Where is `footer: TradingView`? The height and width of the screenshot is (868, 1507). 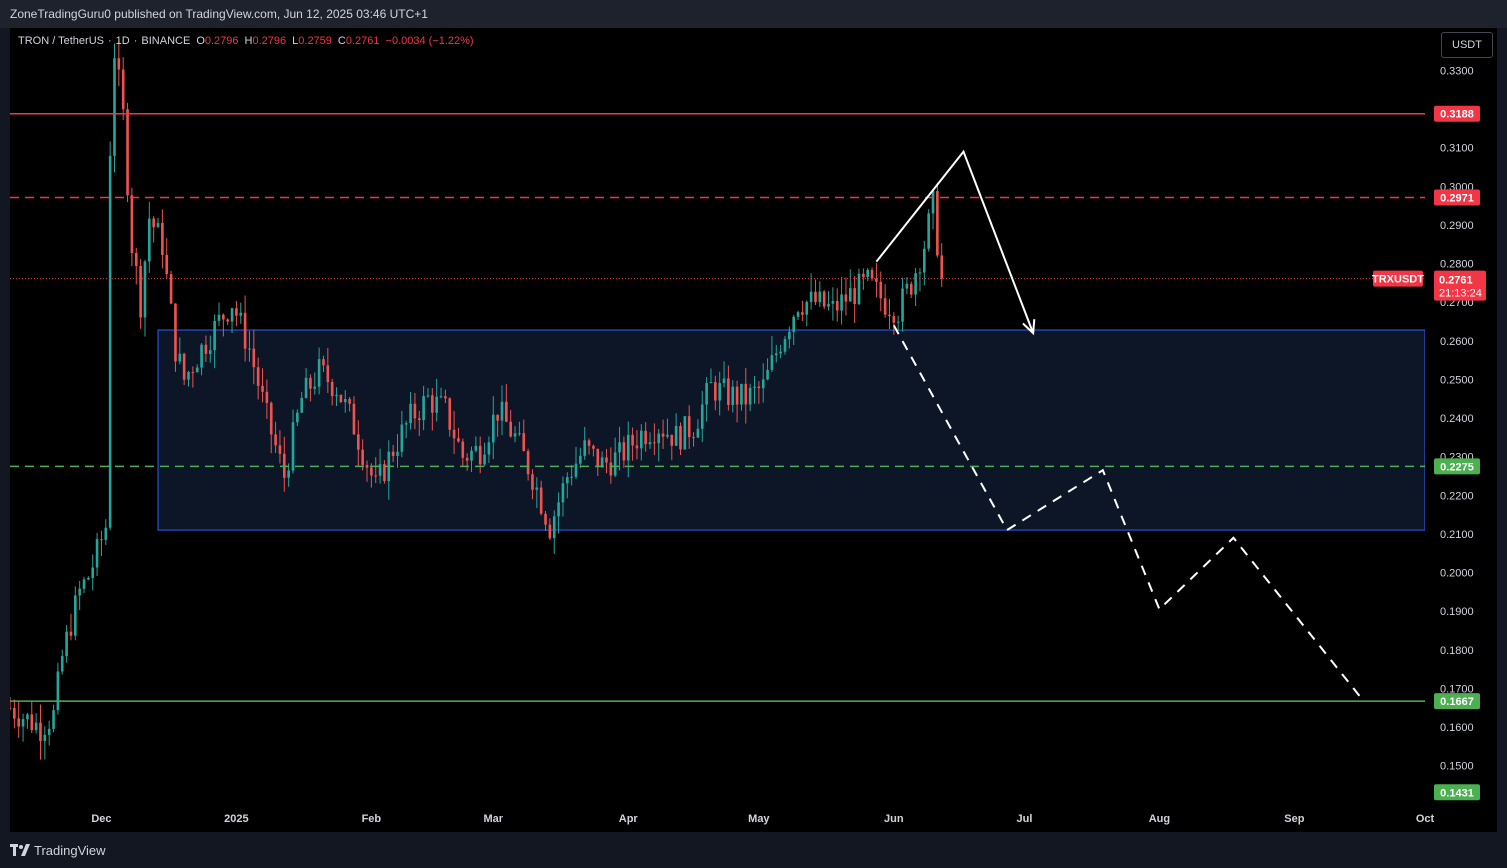 footer: TradingView is located at coordinates (753, 850).